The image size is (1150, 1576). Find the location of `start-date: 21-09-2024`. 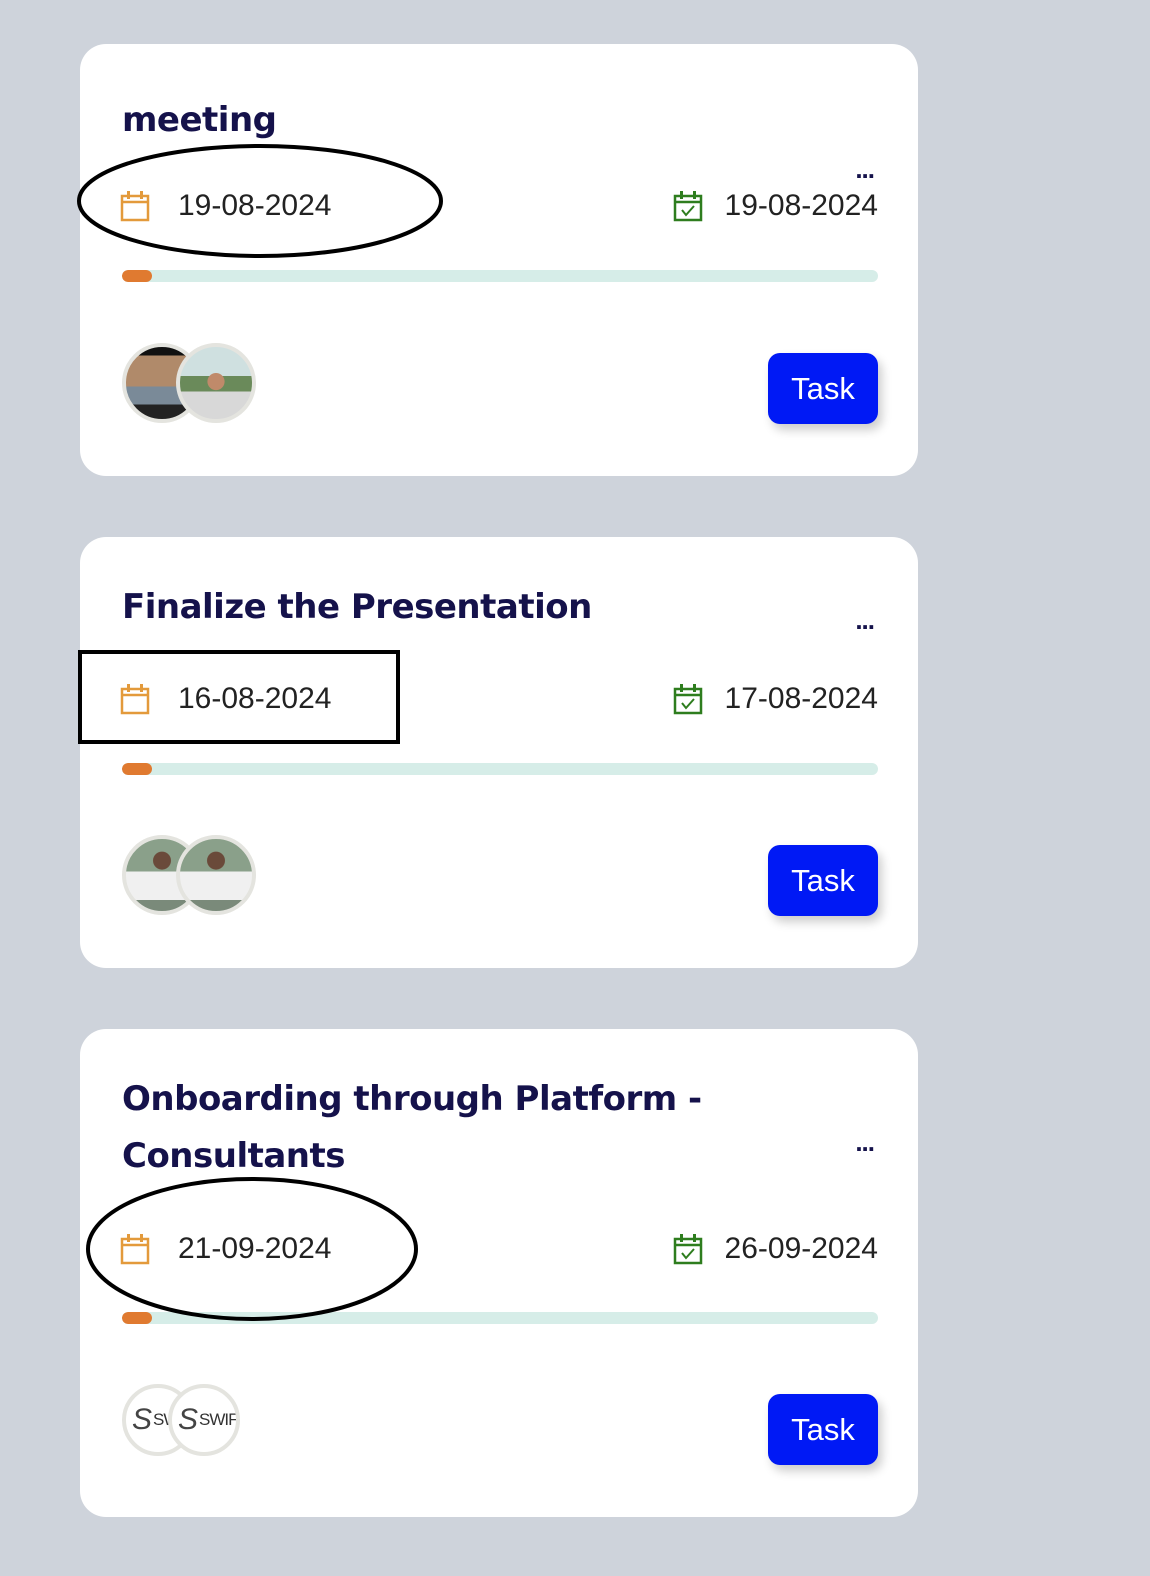

start-date: 21-09-2024 is located at coordinates (225, 1249).